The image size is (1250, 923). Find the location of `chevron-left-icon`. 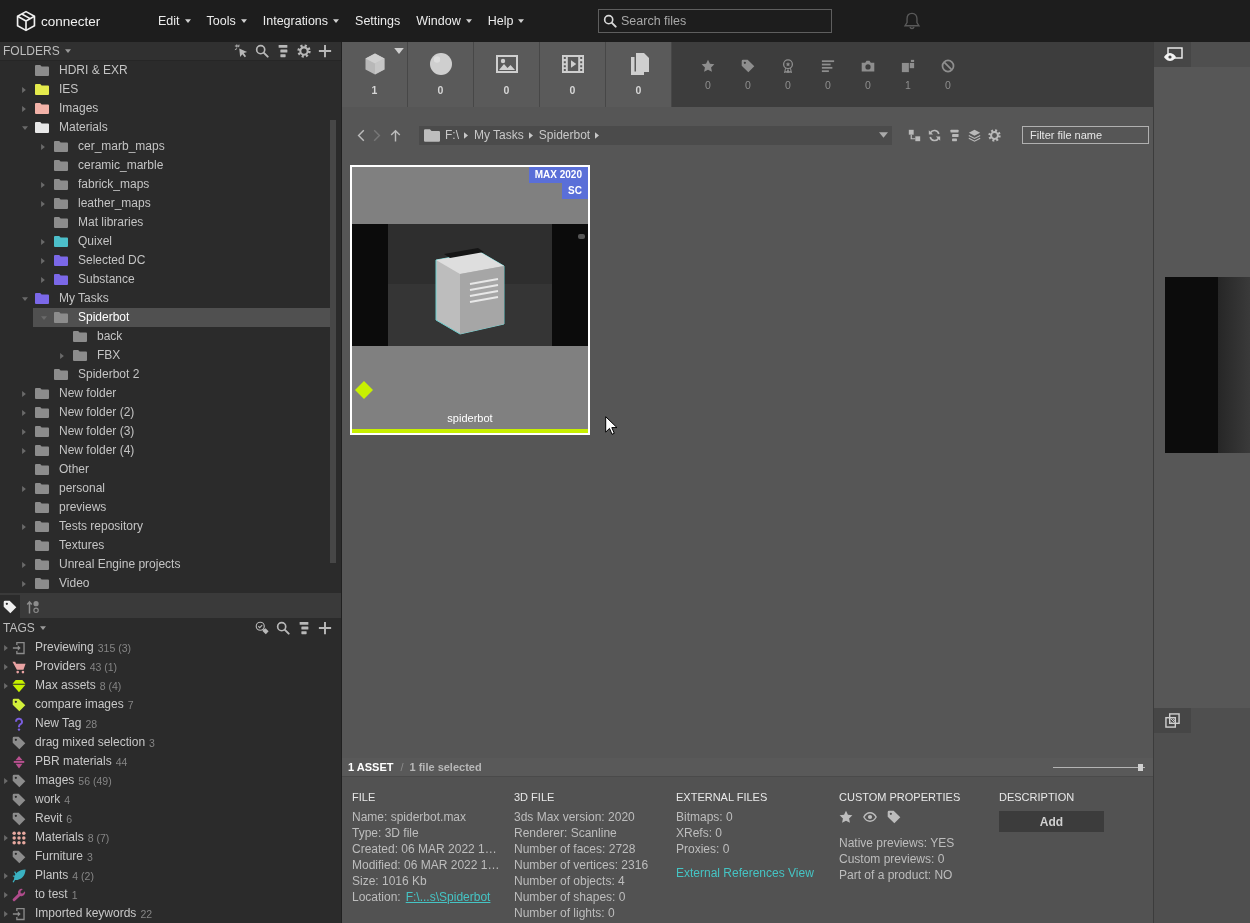

chevron-left-icon is located at coordinates (361, 135).